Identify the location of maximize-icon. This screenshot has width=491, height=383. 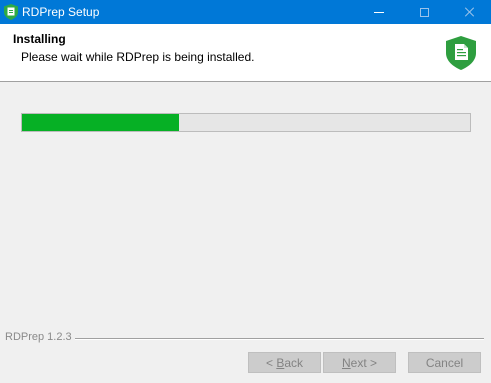
(424, 12).